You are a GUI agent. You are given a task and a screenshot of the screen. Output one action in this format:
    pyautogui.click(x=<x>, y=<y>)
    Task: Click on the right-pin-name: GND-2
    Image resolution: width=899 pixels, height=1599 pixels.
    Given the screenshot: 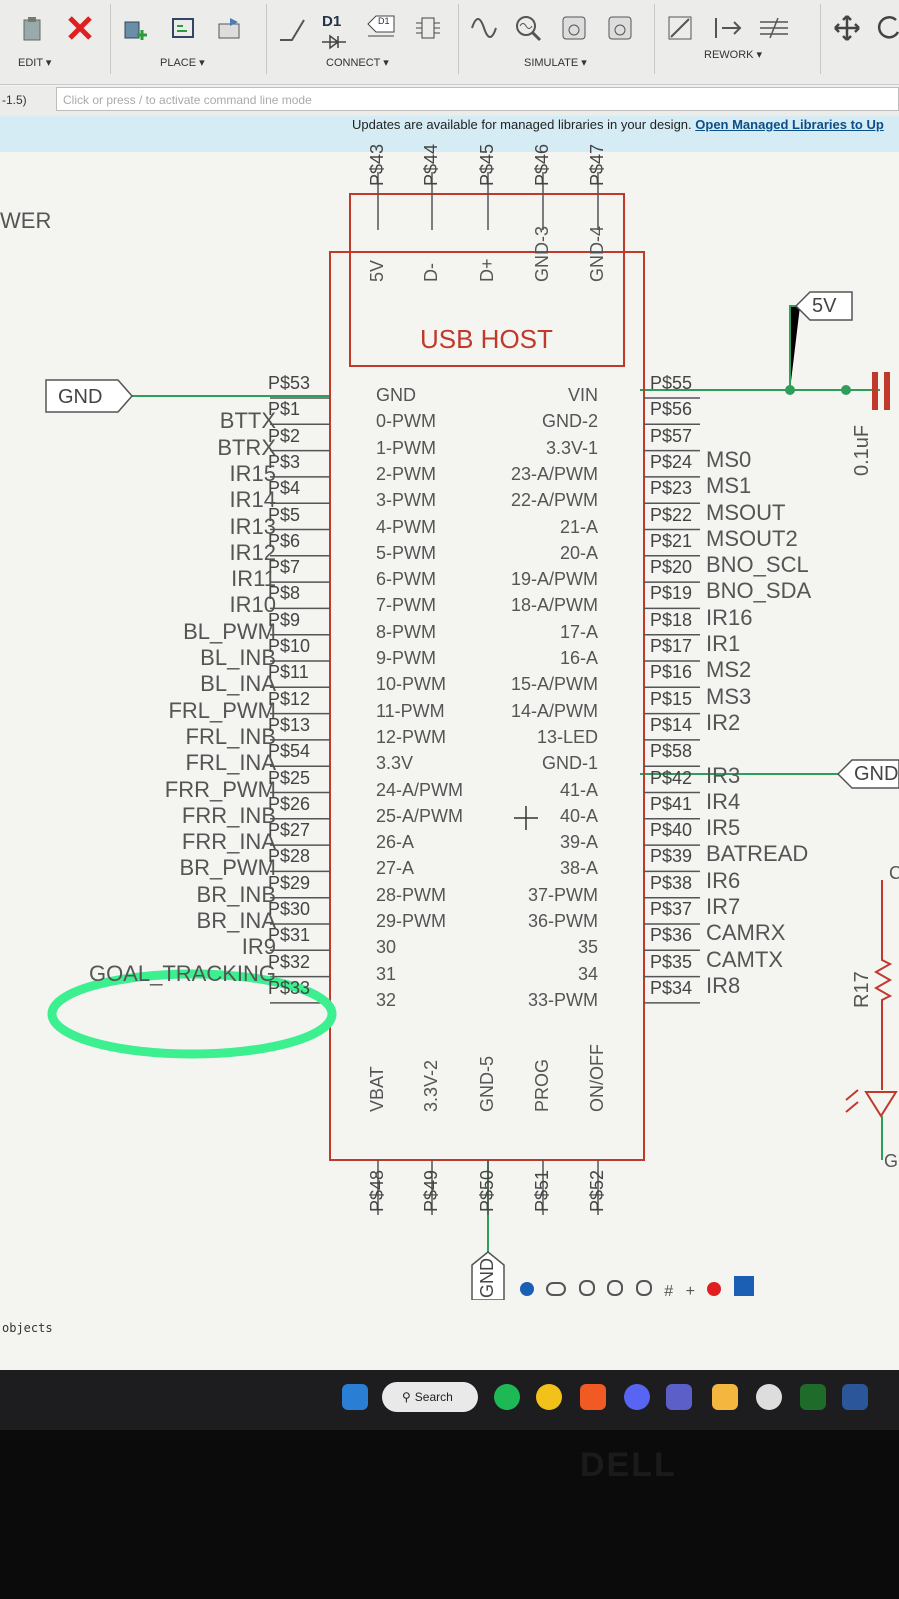 What is the action you would take?
    pyautogui.click(x=569, y=421)
    